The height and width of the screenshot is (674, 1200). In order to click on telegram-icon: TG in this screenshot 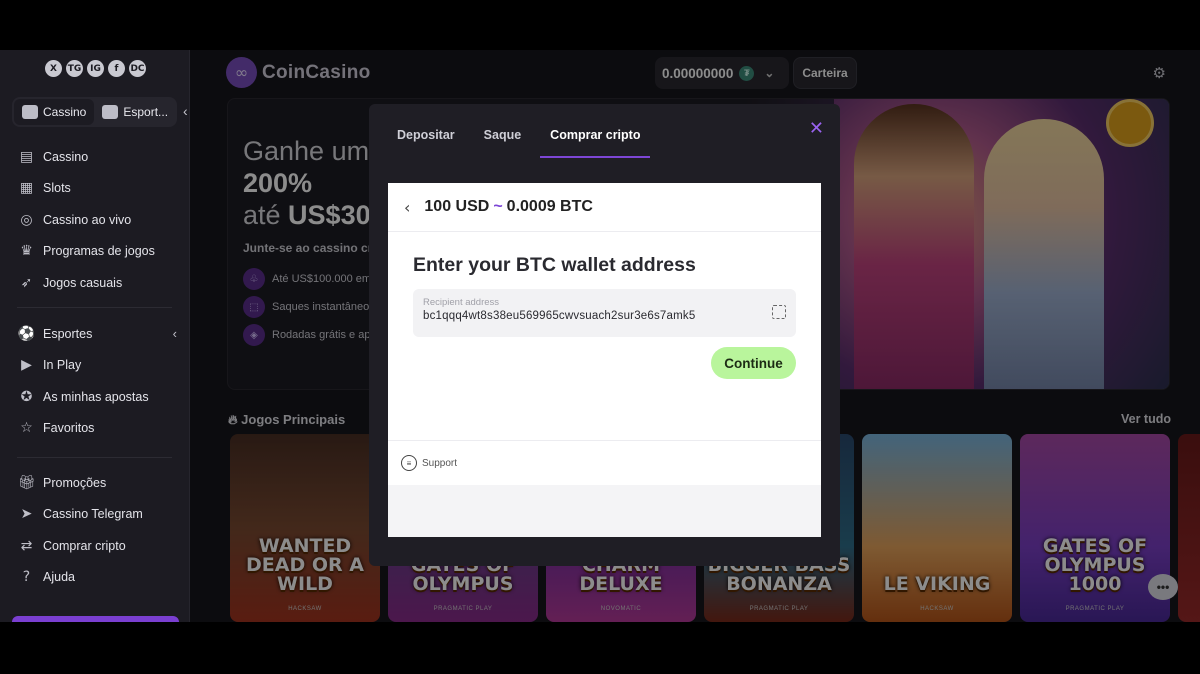, I will do `click(74, 68)`.